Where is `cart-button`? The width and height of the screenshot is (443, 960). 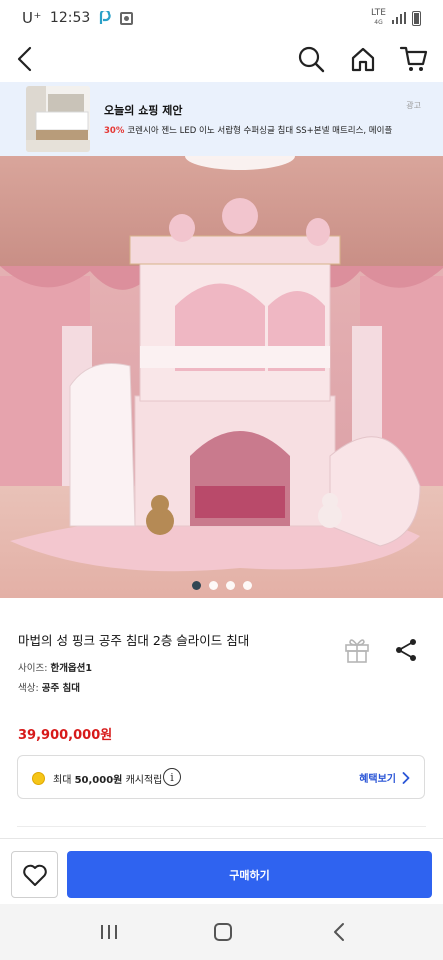
cart-button is located at coordinates (414, 59).